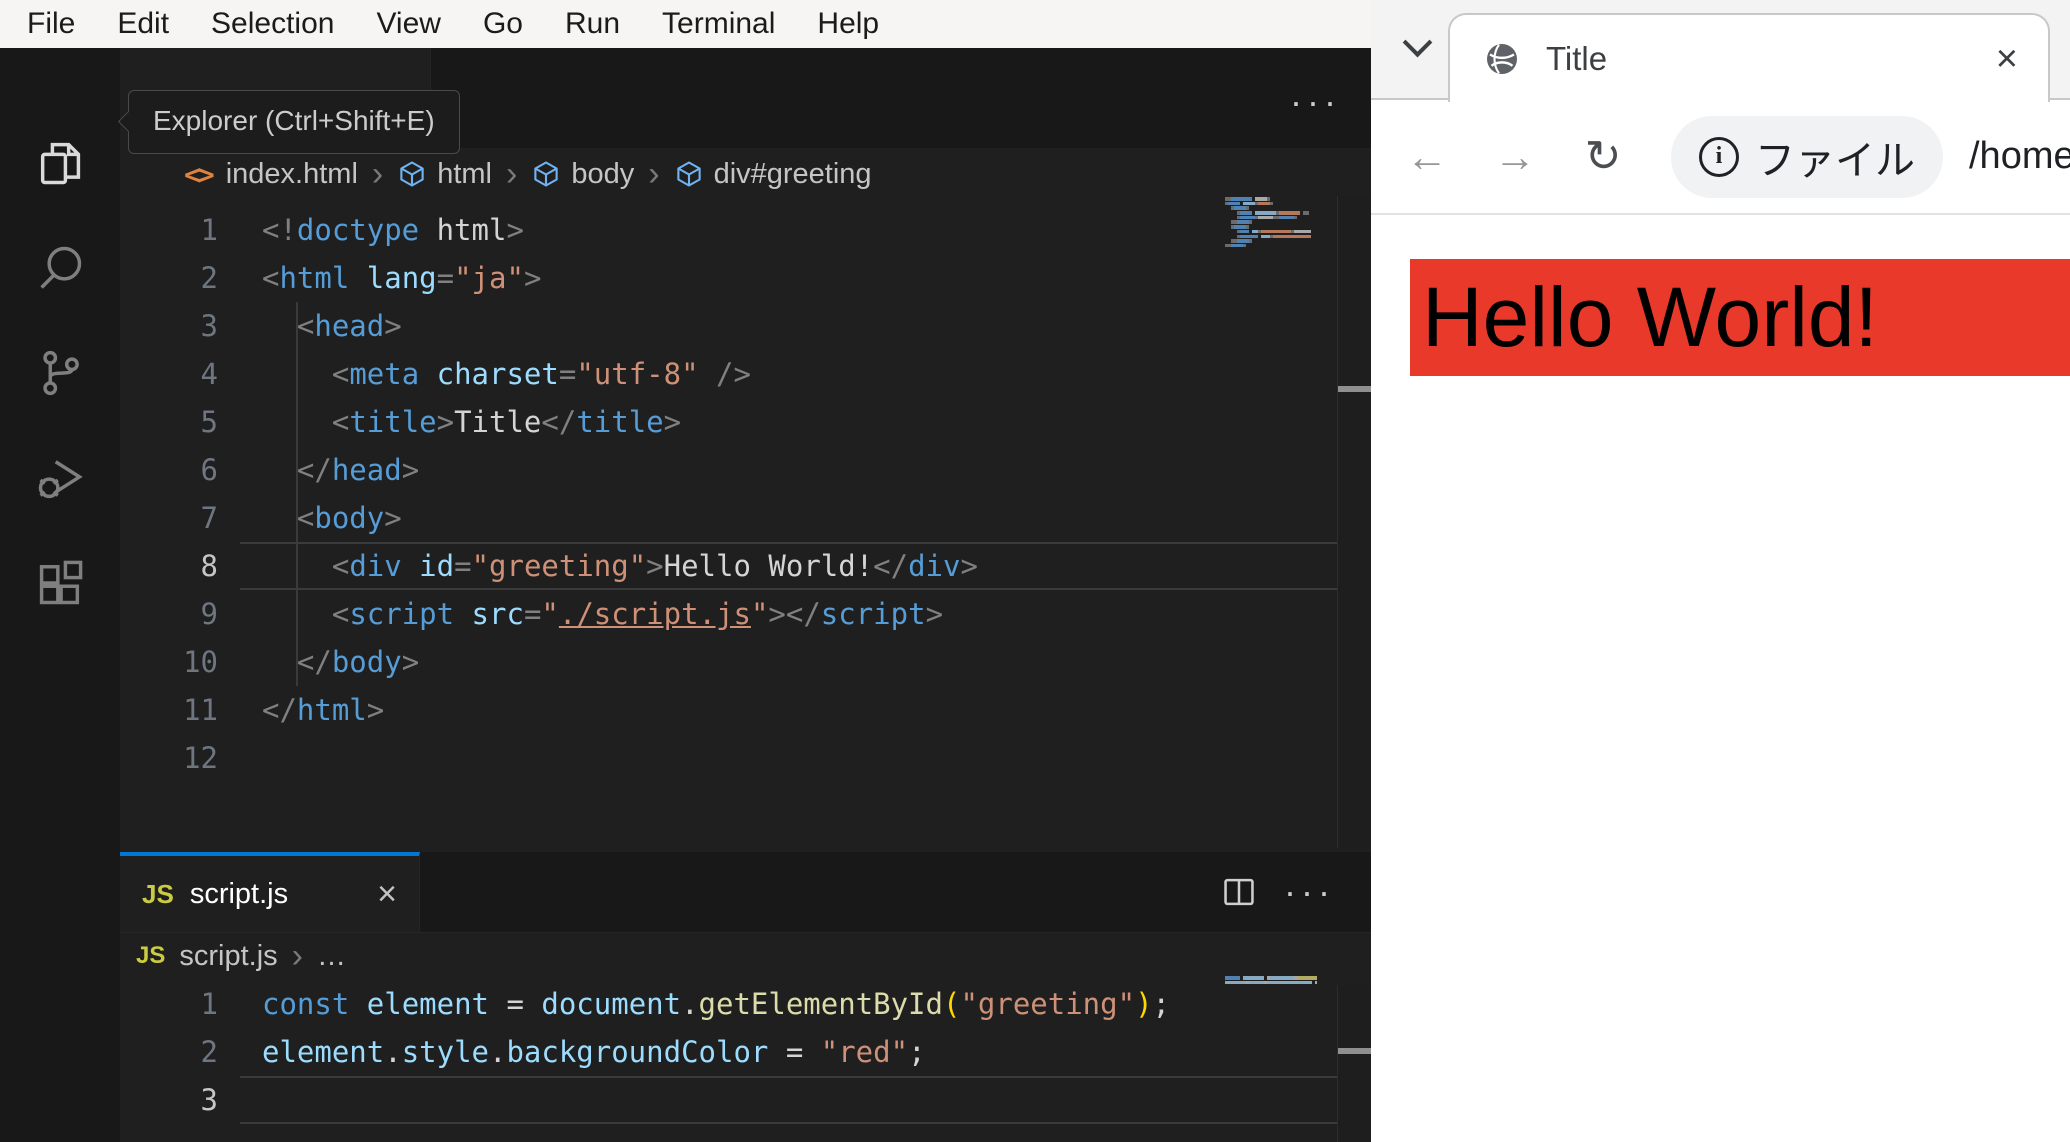 Image resolution: width=2070 pixels, height=1142 pixels. Describe the element at coordinates (1515, 157) in the screenshot. I see `forward-button: →` at that location.